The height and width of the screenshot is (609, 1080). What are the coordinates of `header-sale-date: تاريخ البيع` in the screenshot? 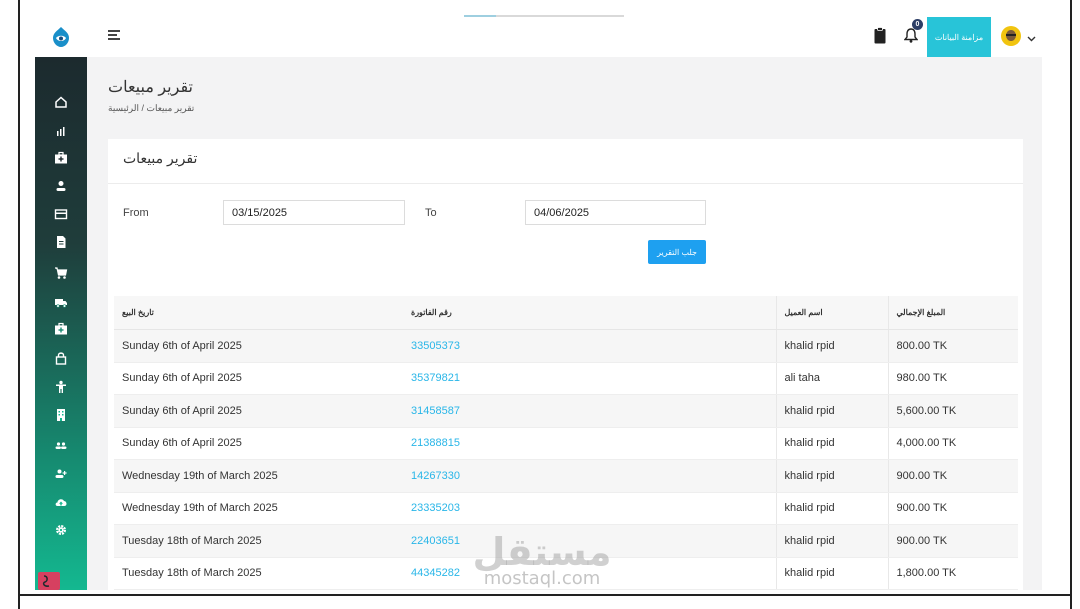 It's located at (258, 313).